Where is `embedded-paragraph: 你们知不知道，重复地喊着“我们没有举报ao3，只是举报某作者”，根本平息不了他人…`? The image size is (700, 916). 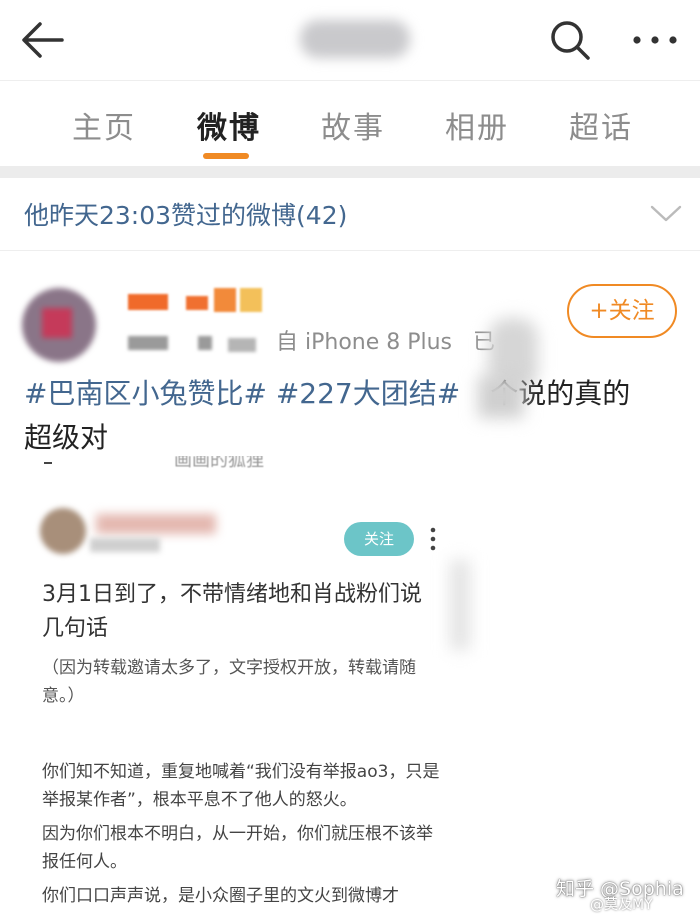
embedded-paragraph: 你们知不知道，重复地喊着“我们没有举报ao3，只是举报某作者”，根本平息不了他人… is located at coordinates (241, 786).